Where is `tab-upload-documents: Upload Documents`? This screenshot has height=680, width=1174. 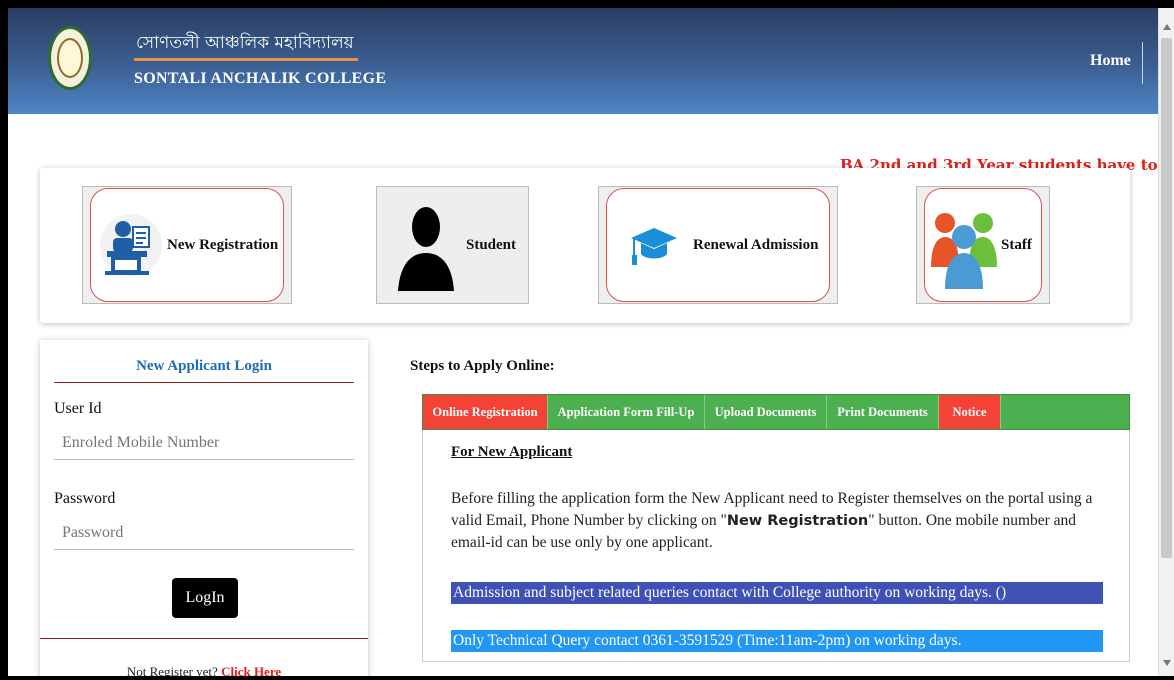 tab-upload-documents: Upload Documents is located at coordinates (766, 412).